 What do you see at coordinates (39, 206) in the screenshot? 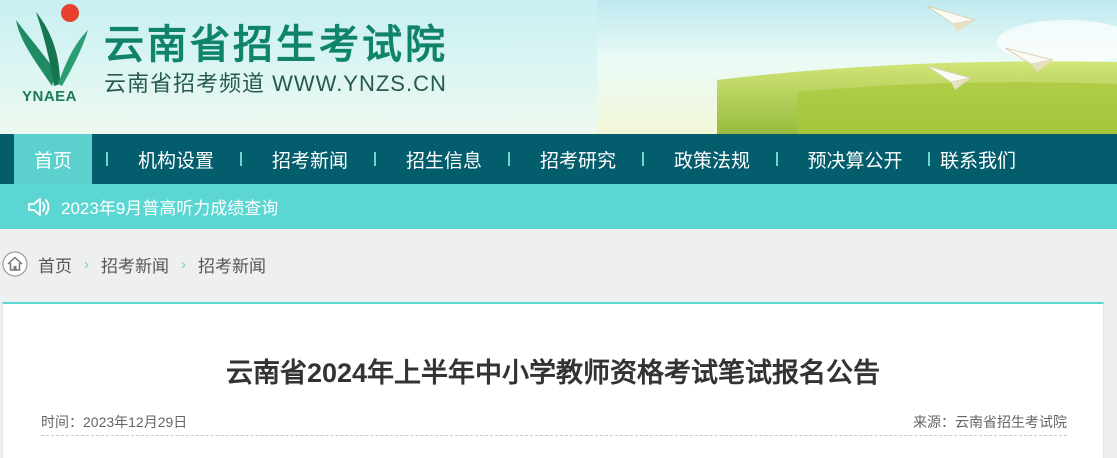
I see `speaker-icon` at bounding box center [39, 206].